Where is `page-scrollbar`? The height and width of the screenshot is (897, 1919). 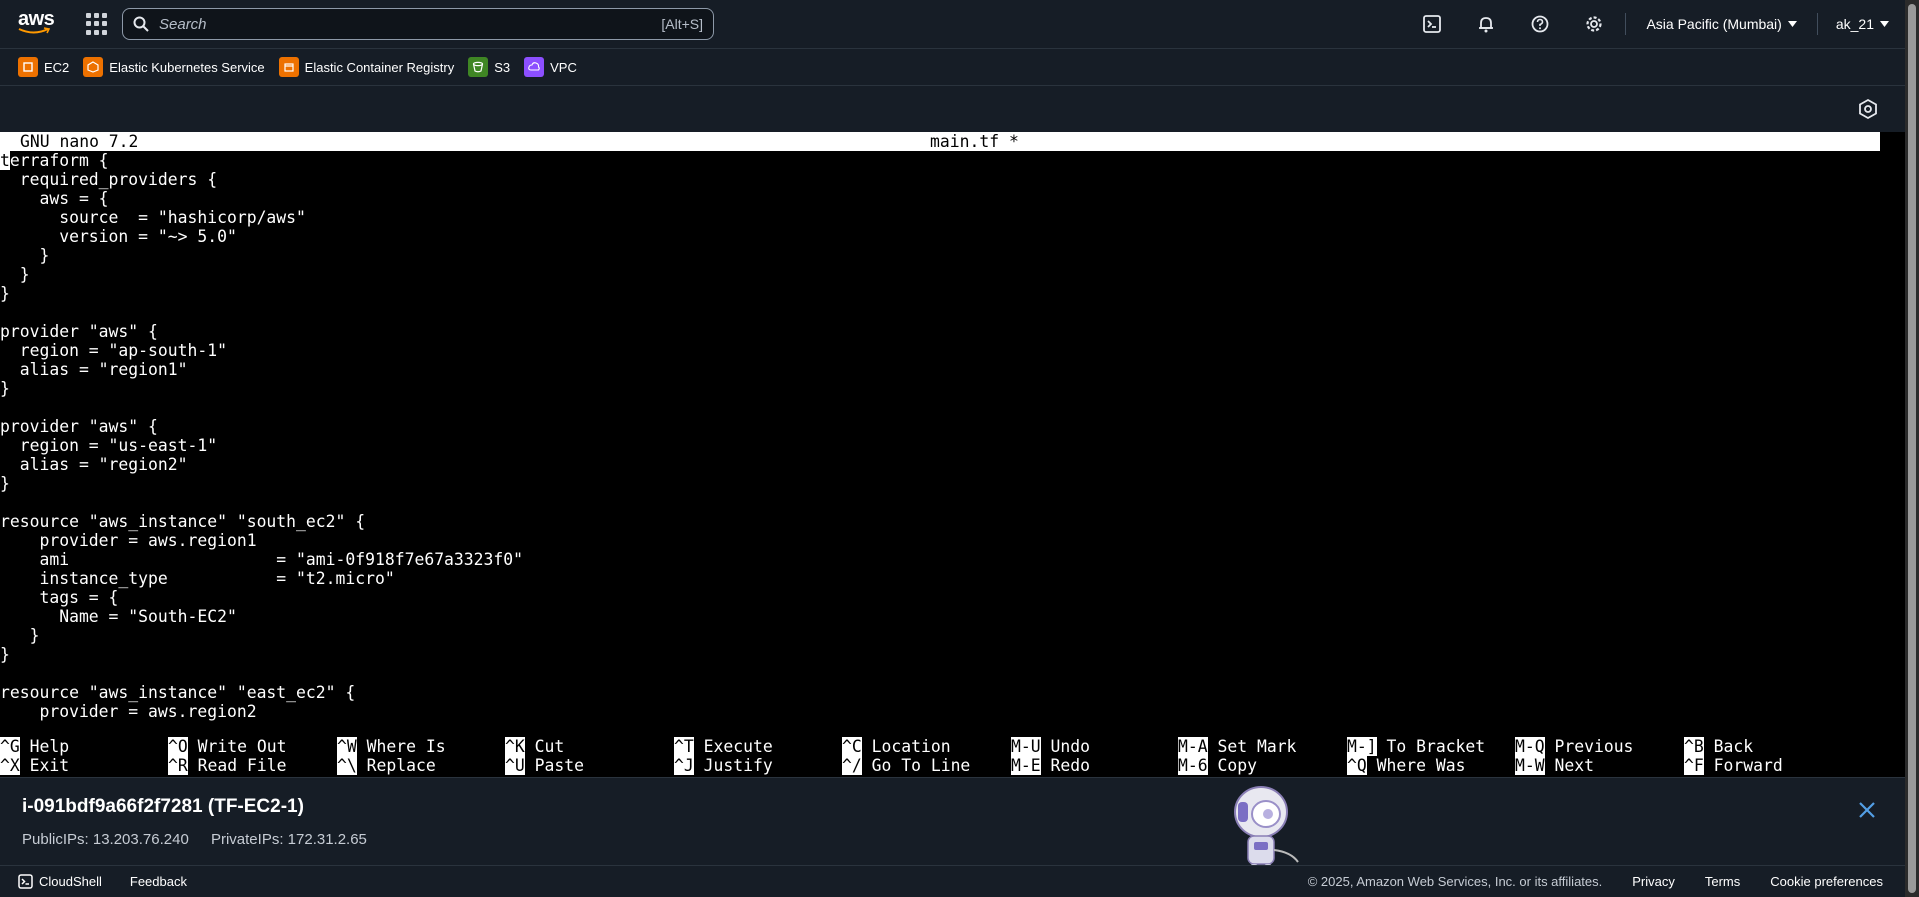
page-scrollbar is located at coordinates (1912, 448).